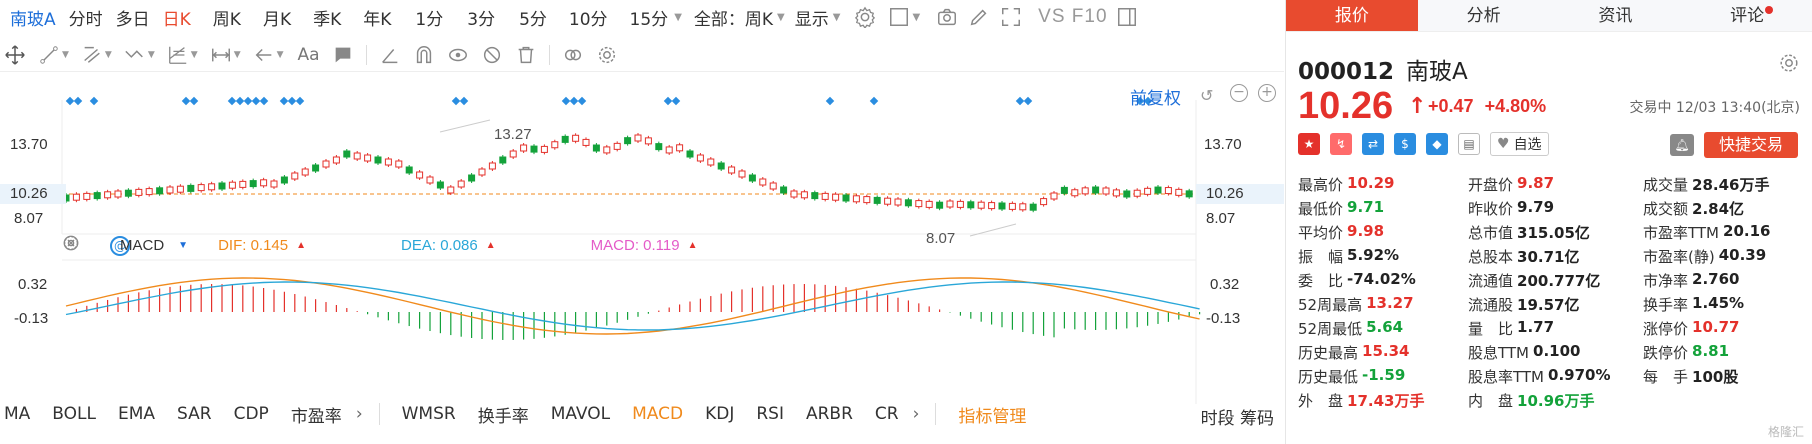  What do you see at coordinates (1616, 15) in the screenshot?
I see `tab-news: 资讯` at bounding box center [1616, 15].